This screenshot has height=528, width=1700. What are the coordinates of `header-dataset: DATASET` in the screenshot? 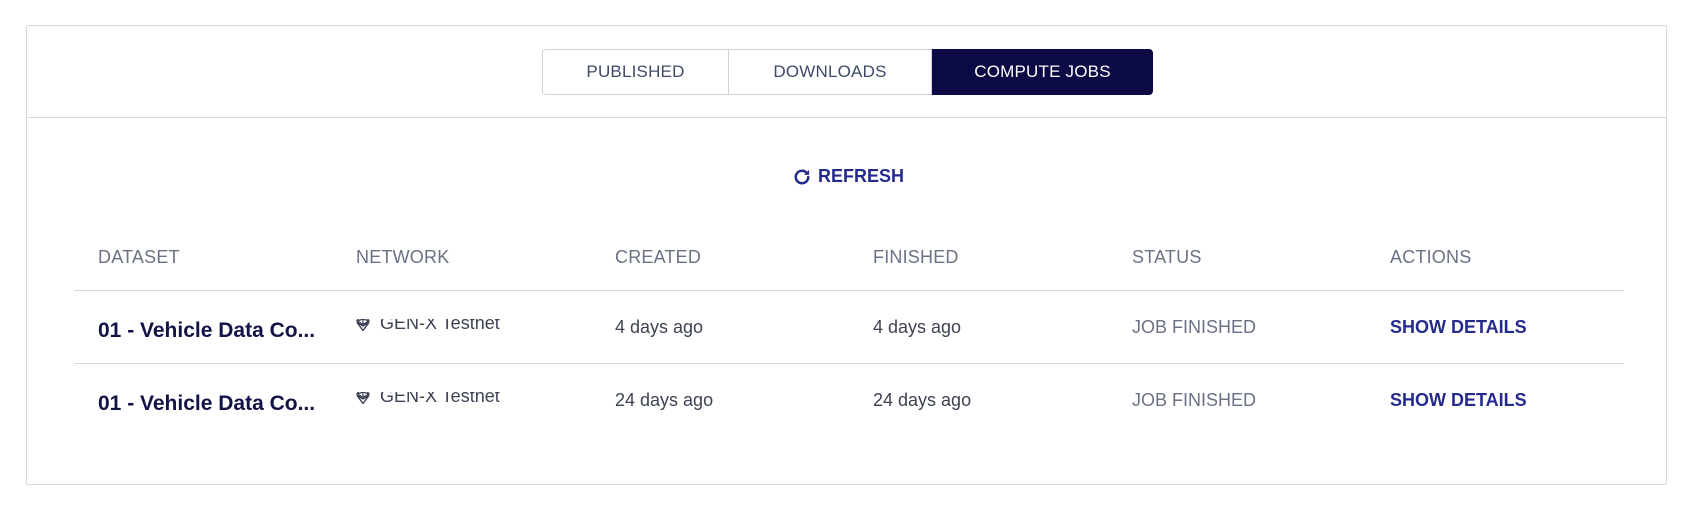 It's located at (139, 256).